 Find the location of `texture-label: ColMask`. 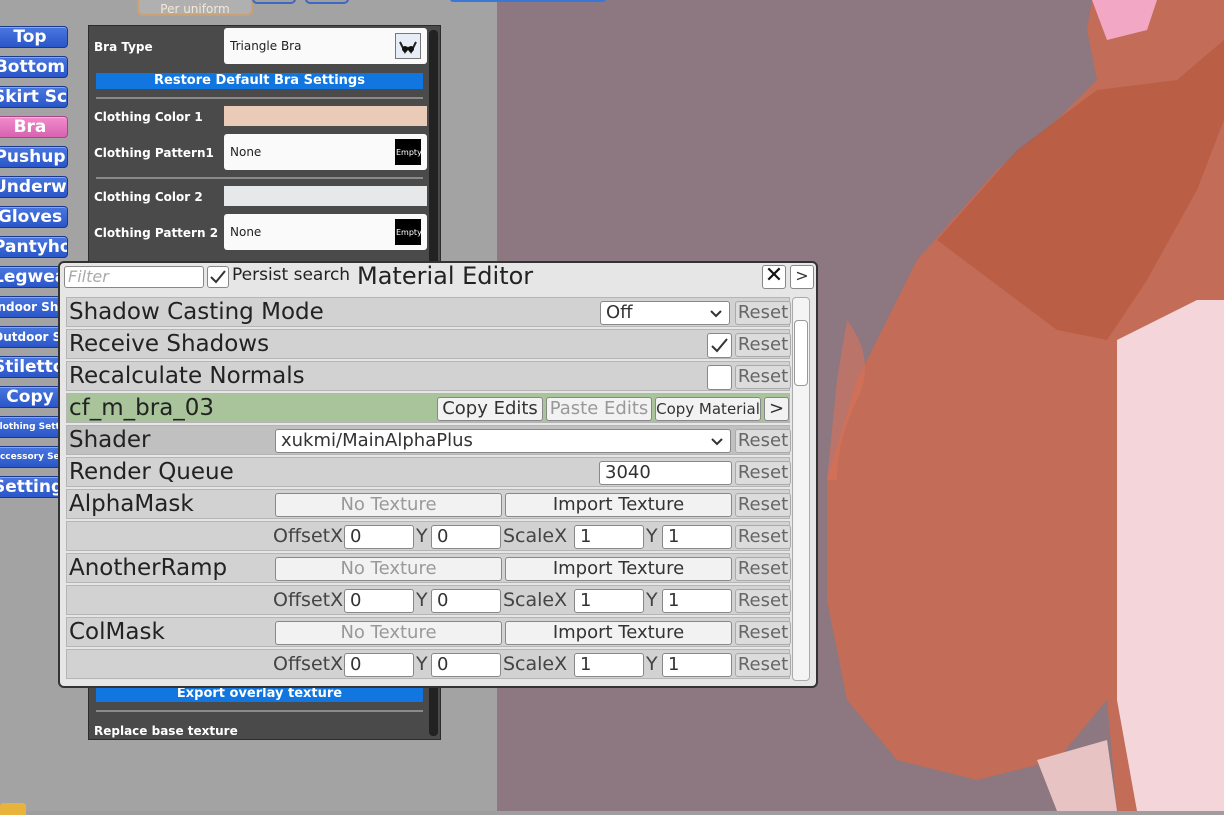

texture-label: ColMask is located at coordinates (117, 632).